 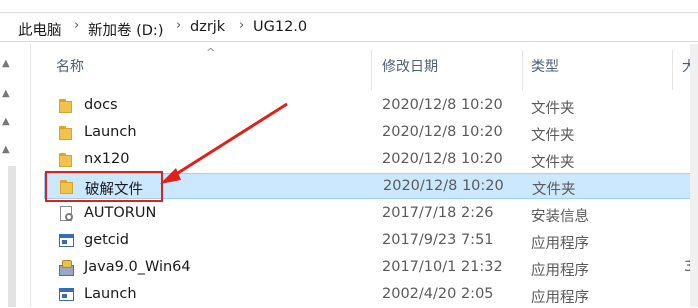 What do you see at coordinates (224, 143) in the screenshot?
I see `annotation-arrow-icon` at bounding box center [224, 143].